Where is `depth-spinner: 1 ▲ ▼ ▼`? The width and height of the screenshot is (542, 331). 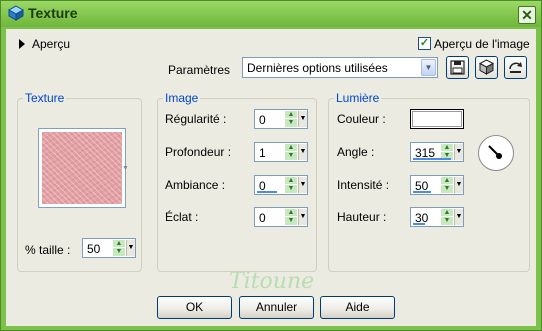
depth-spinner: 1 ▲ ▼ ▼ is located at coordinates (281, 152).